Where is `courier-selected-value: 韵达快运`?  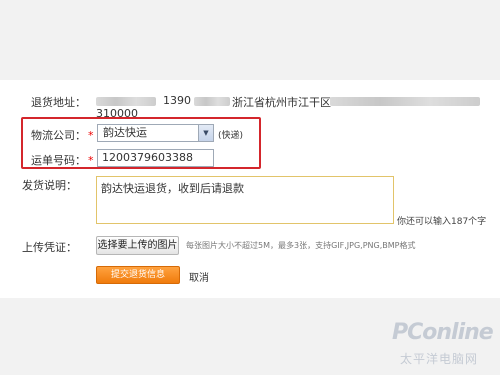
courier-selected-value: 韵达快运 is located at coordinates (125, 132).